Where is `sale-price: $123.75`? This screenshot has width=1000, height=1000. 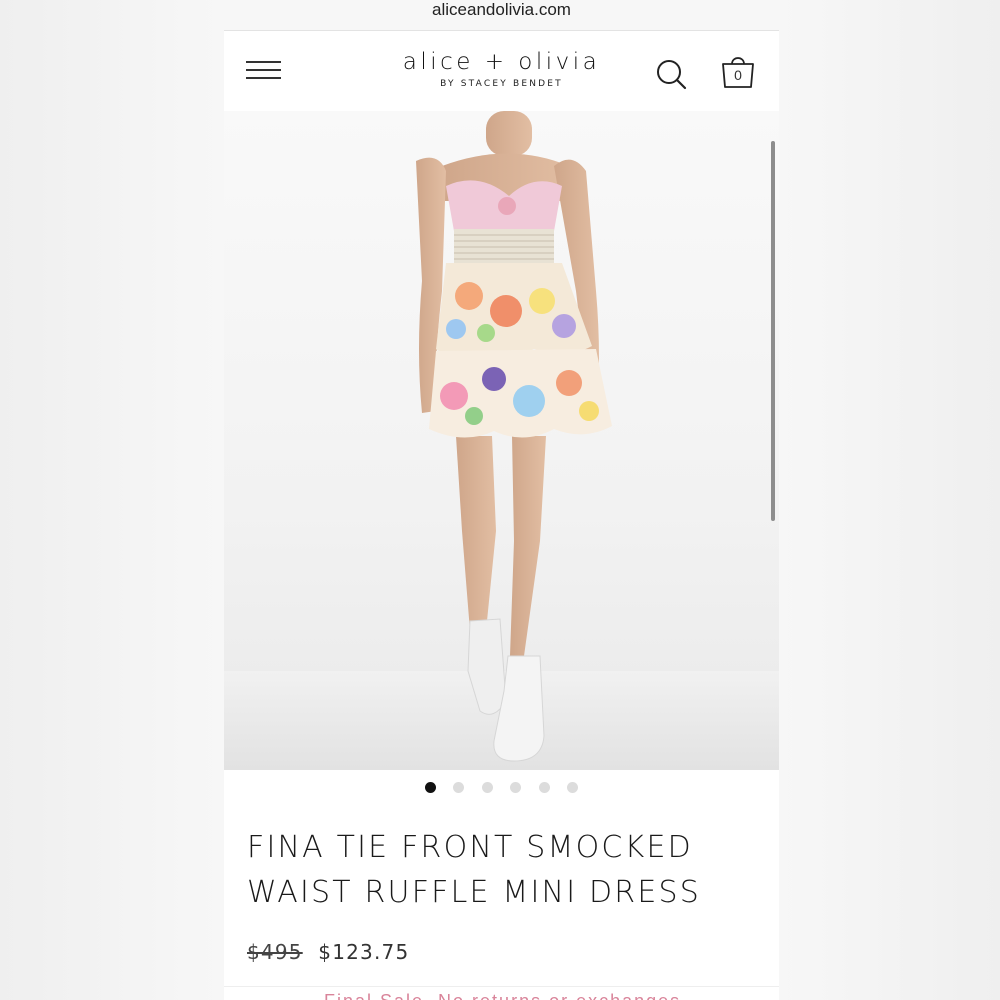
sale-price: $123.75 is located at coordinates (364, 952).